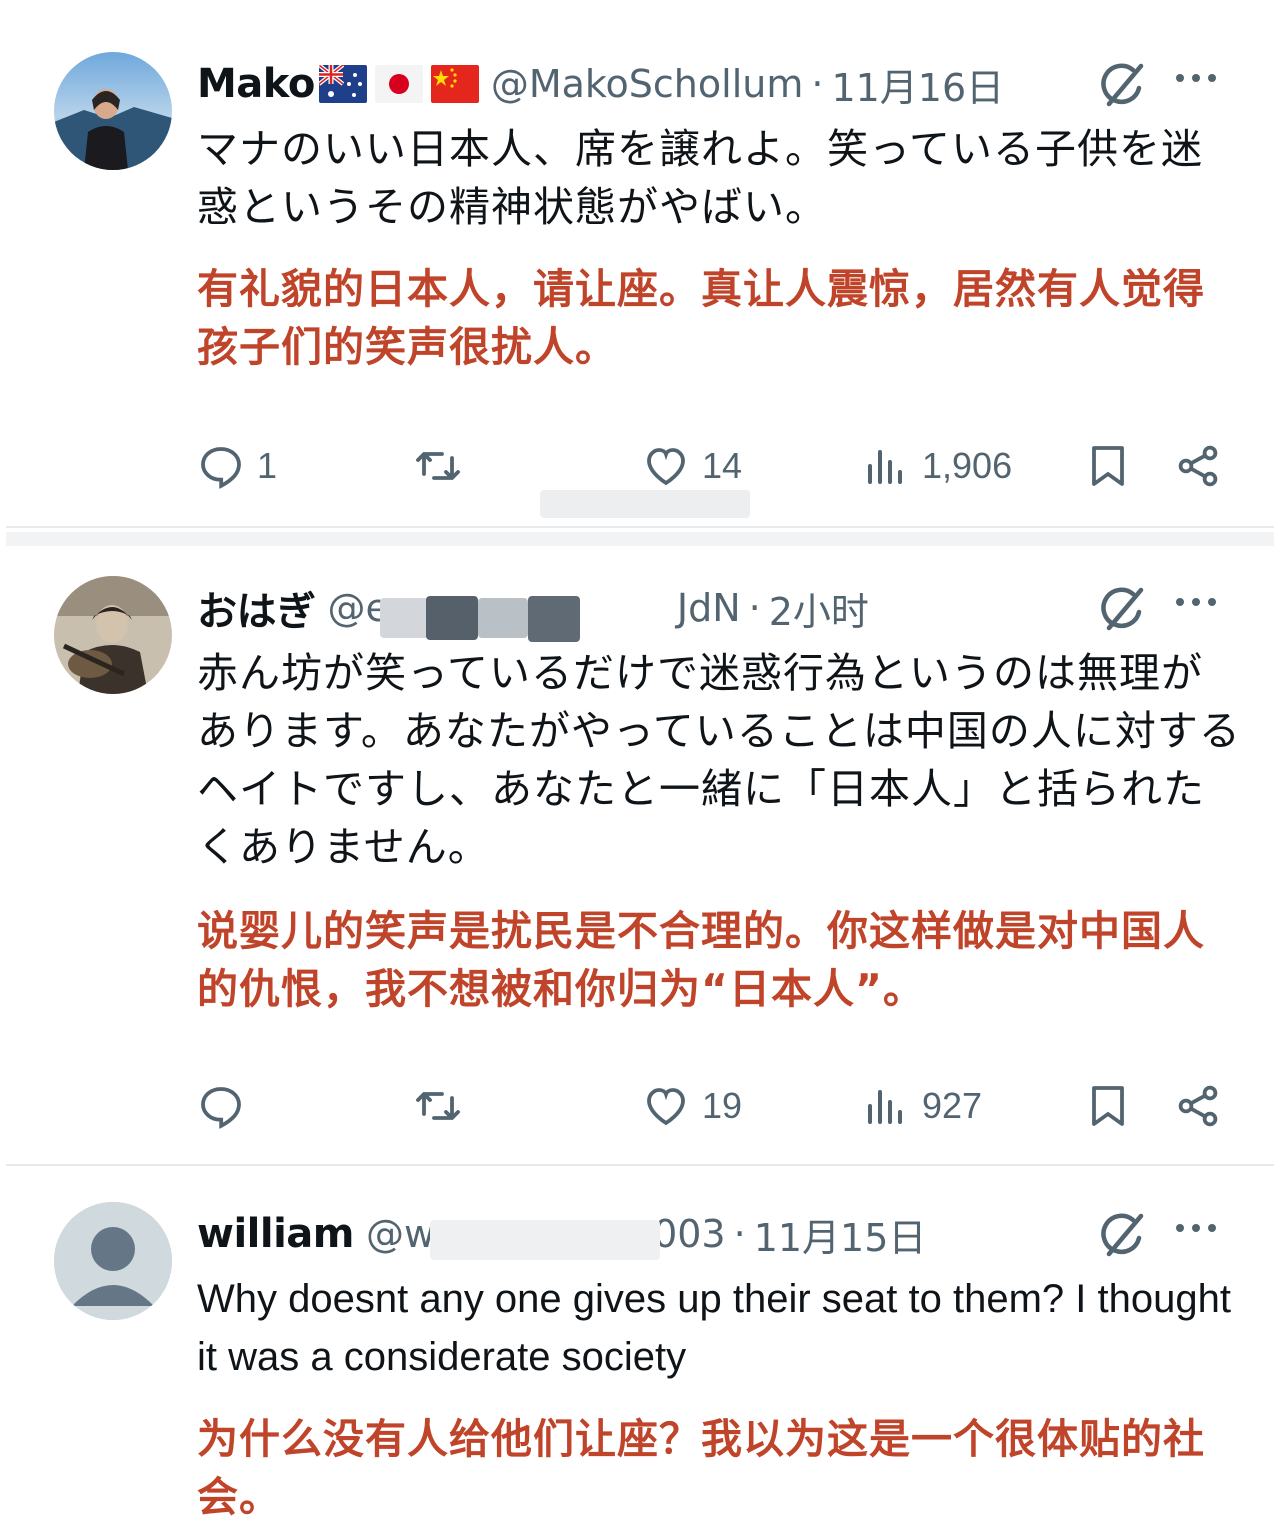  I want to click on flag-emojis, so click(398, 84).